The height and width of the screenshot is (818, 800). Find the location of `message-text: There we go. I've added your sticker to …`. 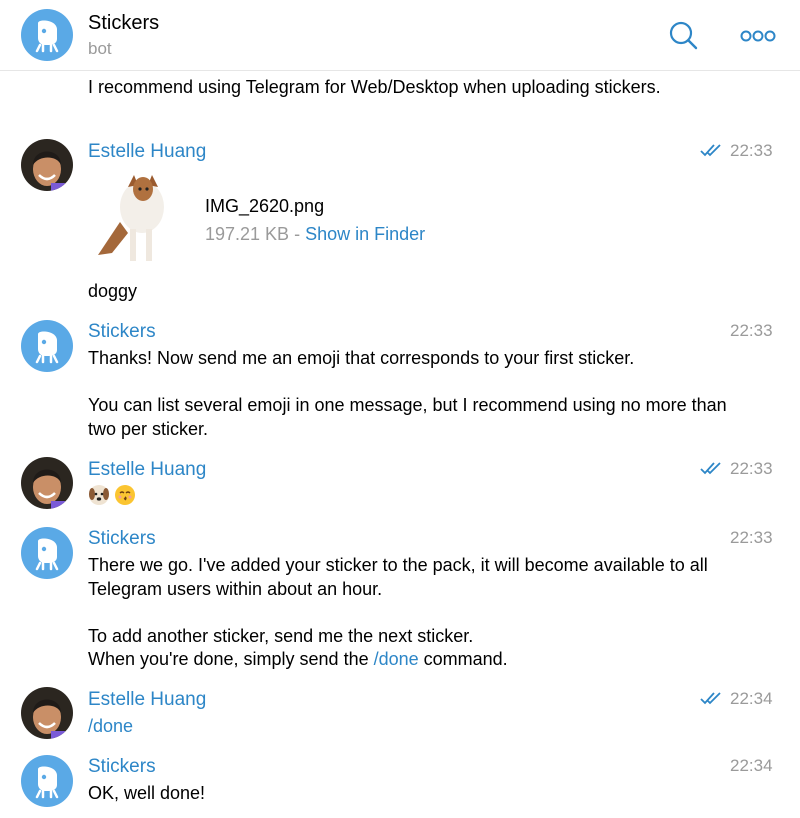

message-text: There we go. I've added your sticker to … is located at coordinates (408, 613).